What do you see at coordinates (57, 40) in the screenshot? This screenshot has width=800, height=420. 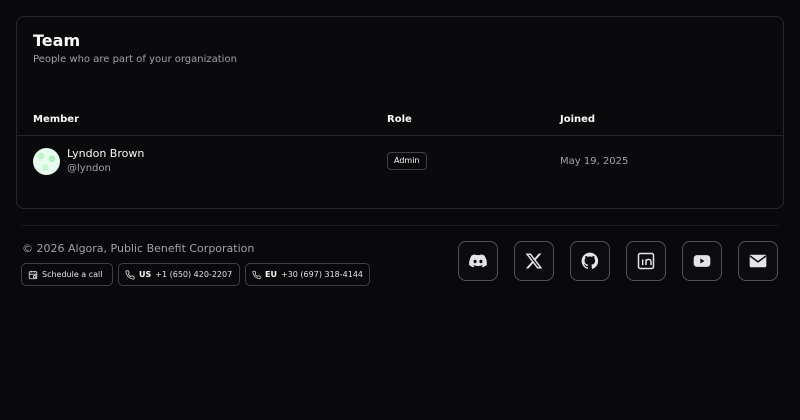 I see `card-title: Team` at bounding box center [57, 40].